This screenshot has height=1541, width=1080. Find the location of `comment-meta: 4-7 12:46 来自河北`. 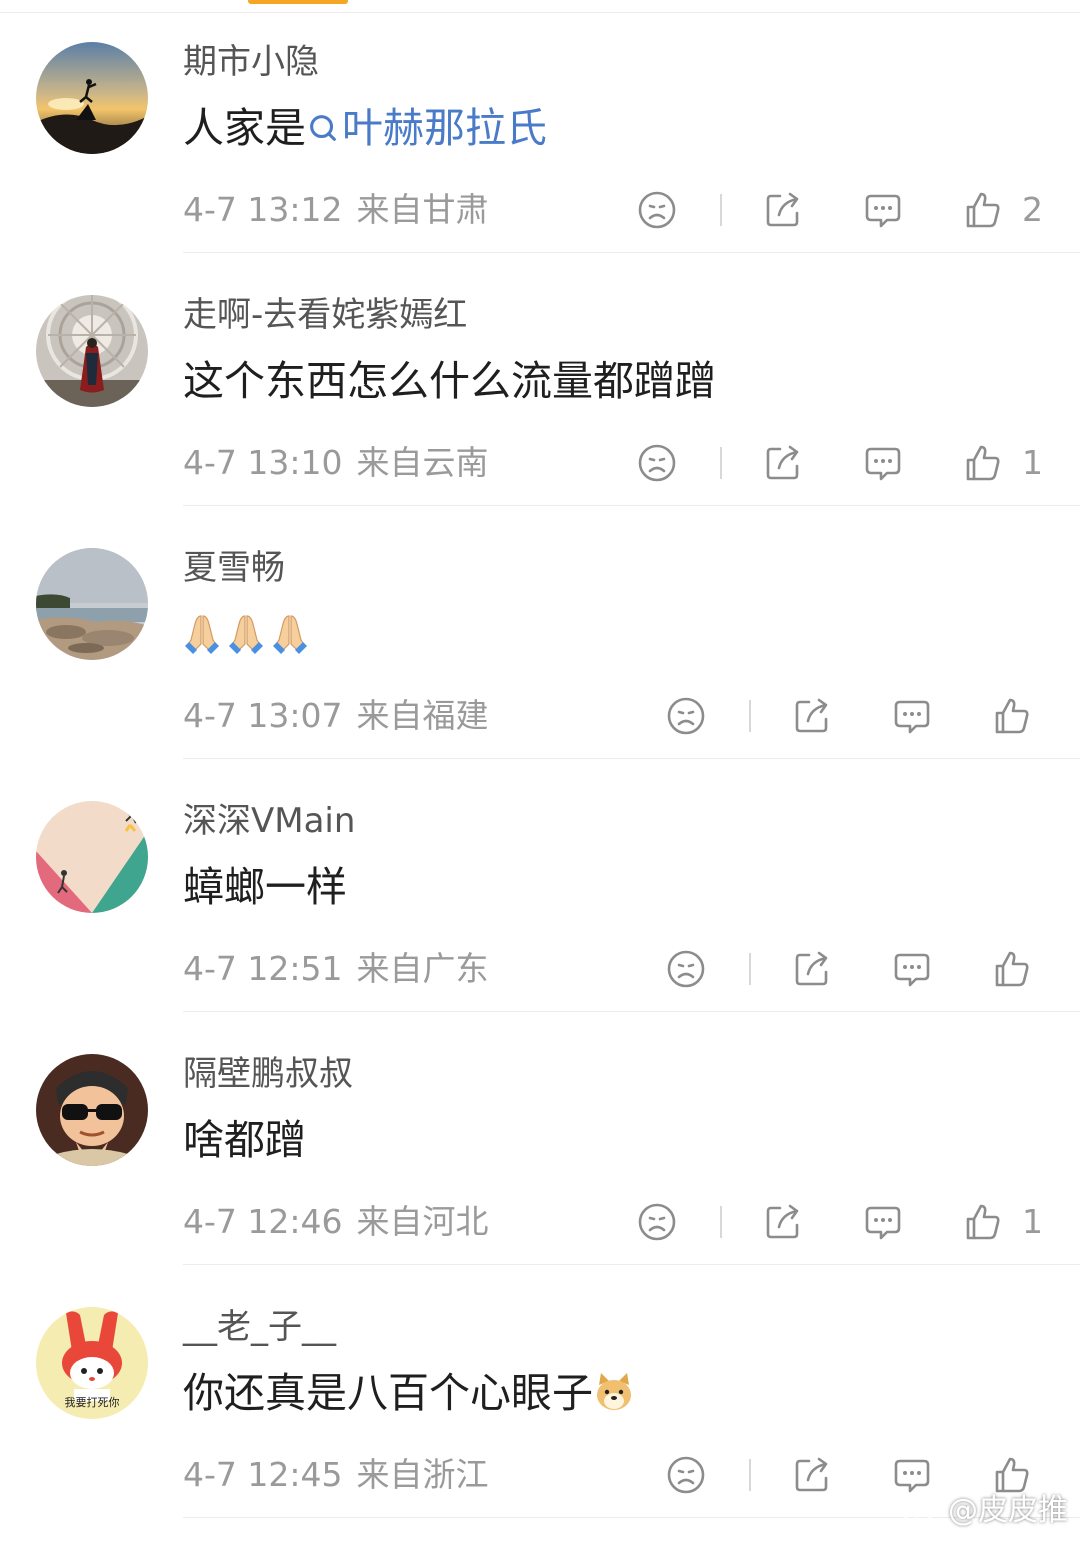

comment-meta: 4-7 12:46 来自河北 is located at coordinates (336, 1222).